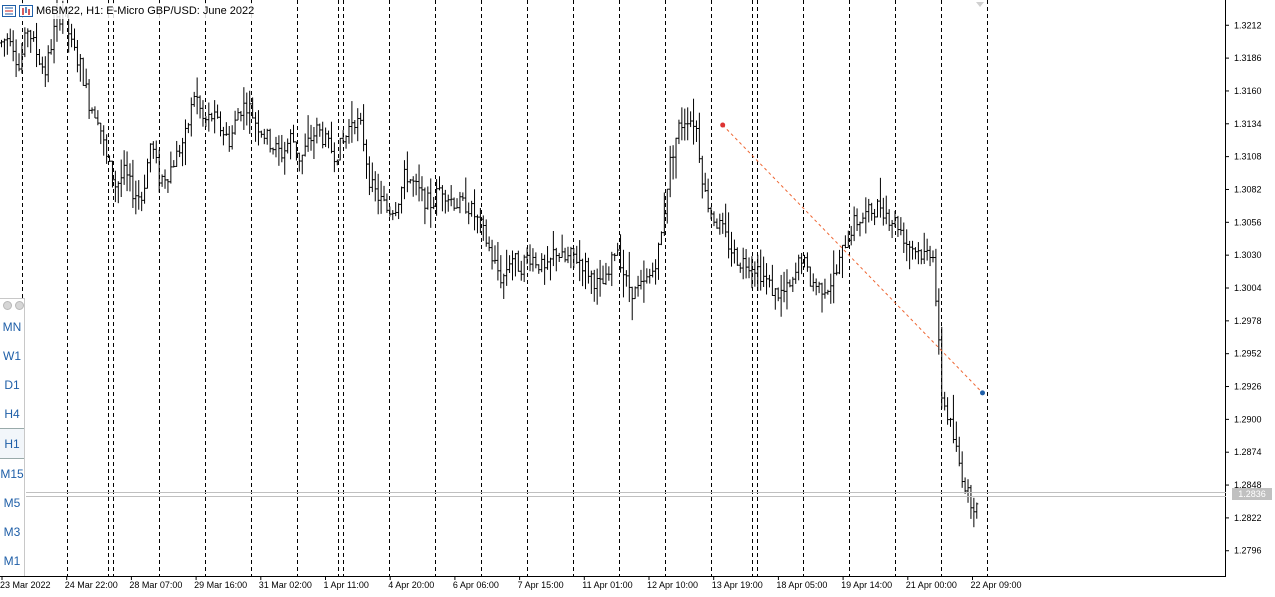  What do you see at coordinates (1248, 91) in the screenshot?
I see `y-tick-label: 1.3160` at bounding box center [1248, 91].